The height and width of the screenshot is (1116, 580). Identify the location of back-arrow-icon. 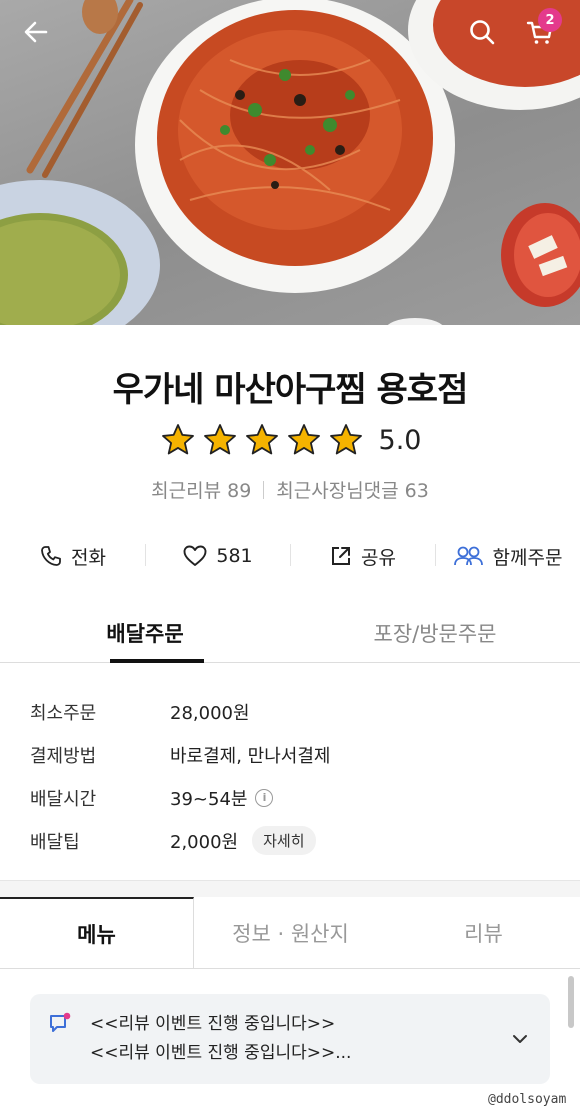
(36, 32).